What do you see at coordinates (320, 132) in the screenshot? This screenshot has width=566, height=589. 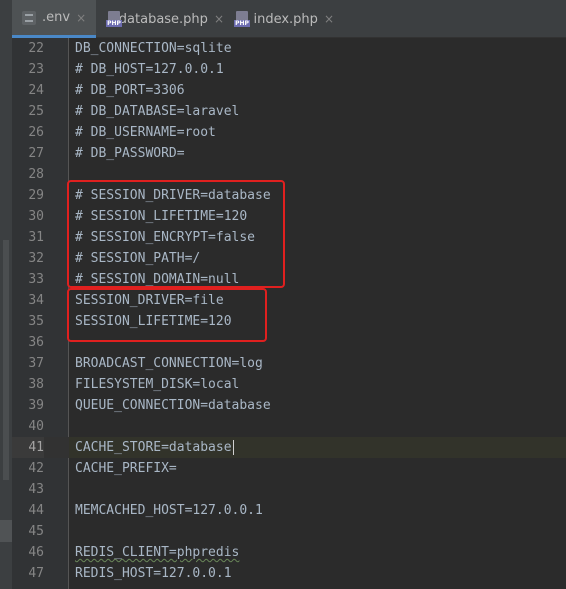 I see `line-text: # DB_USERNAME=root` at bounding box center [320, 132].